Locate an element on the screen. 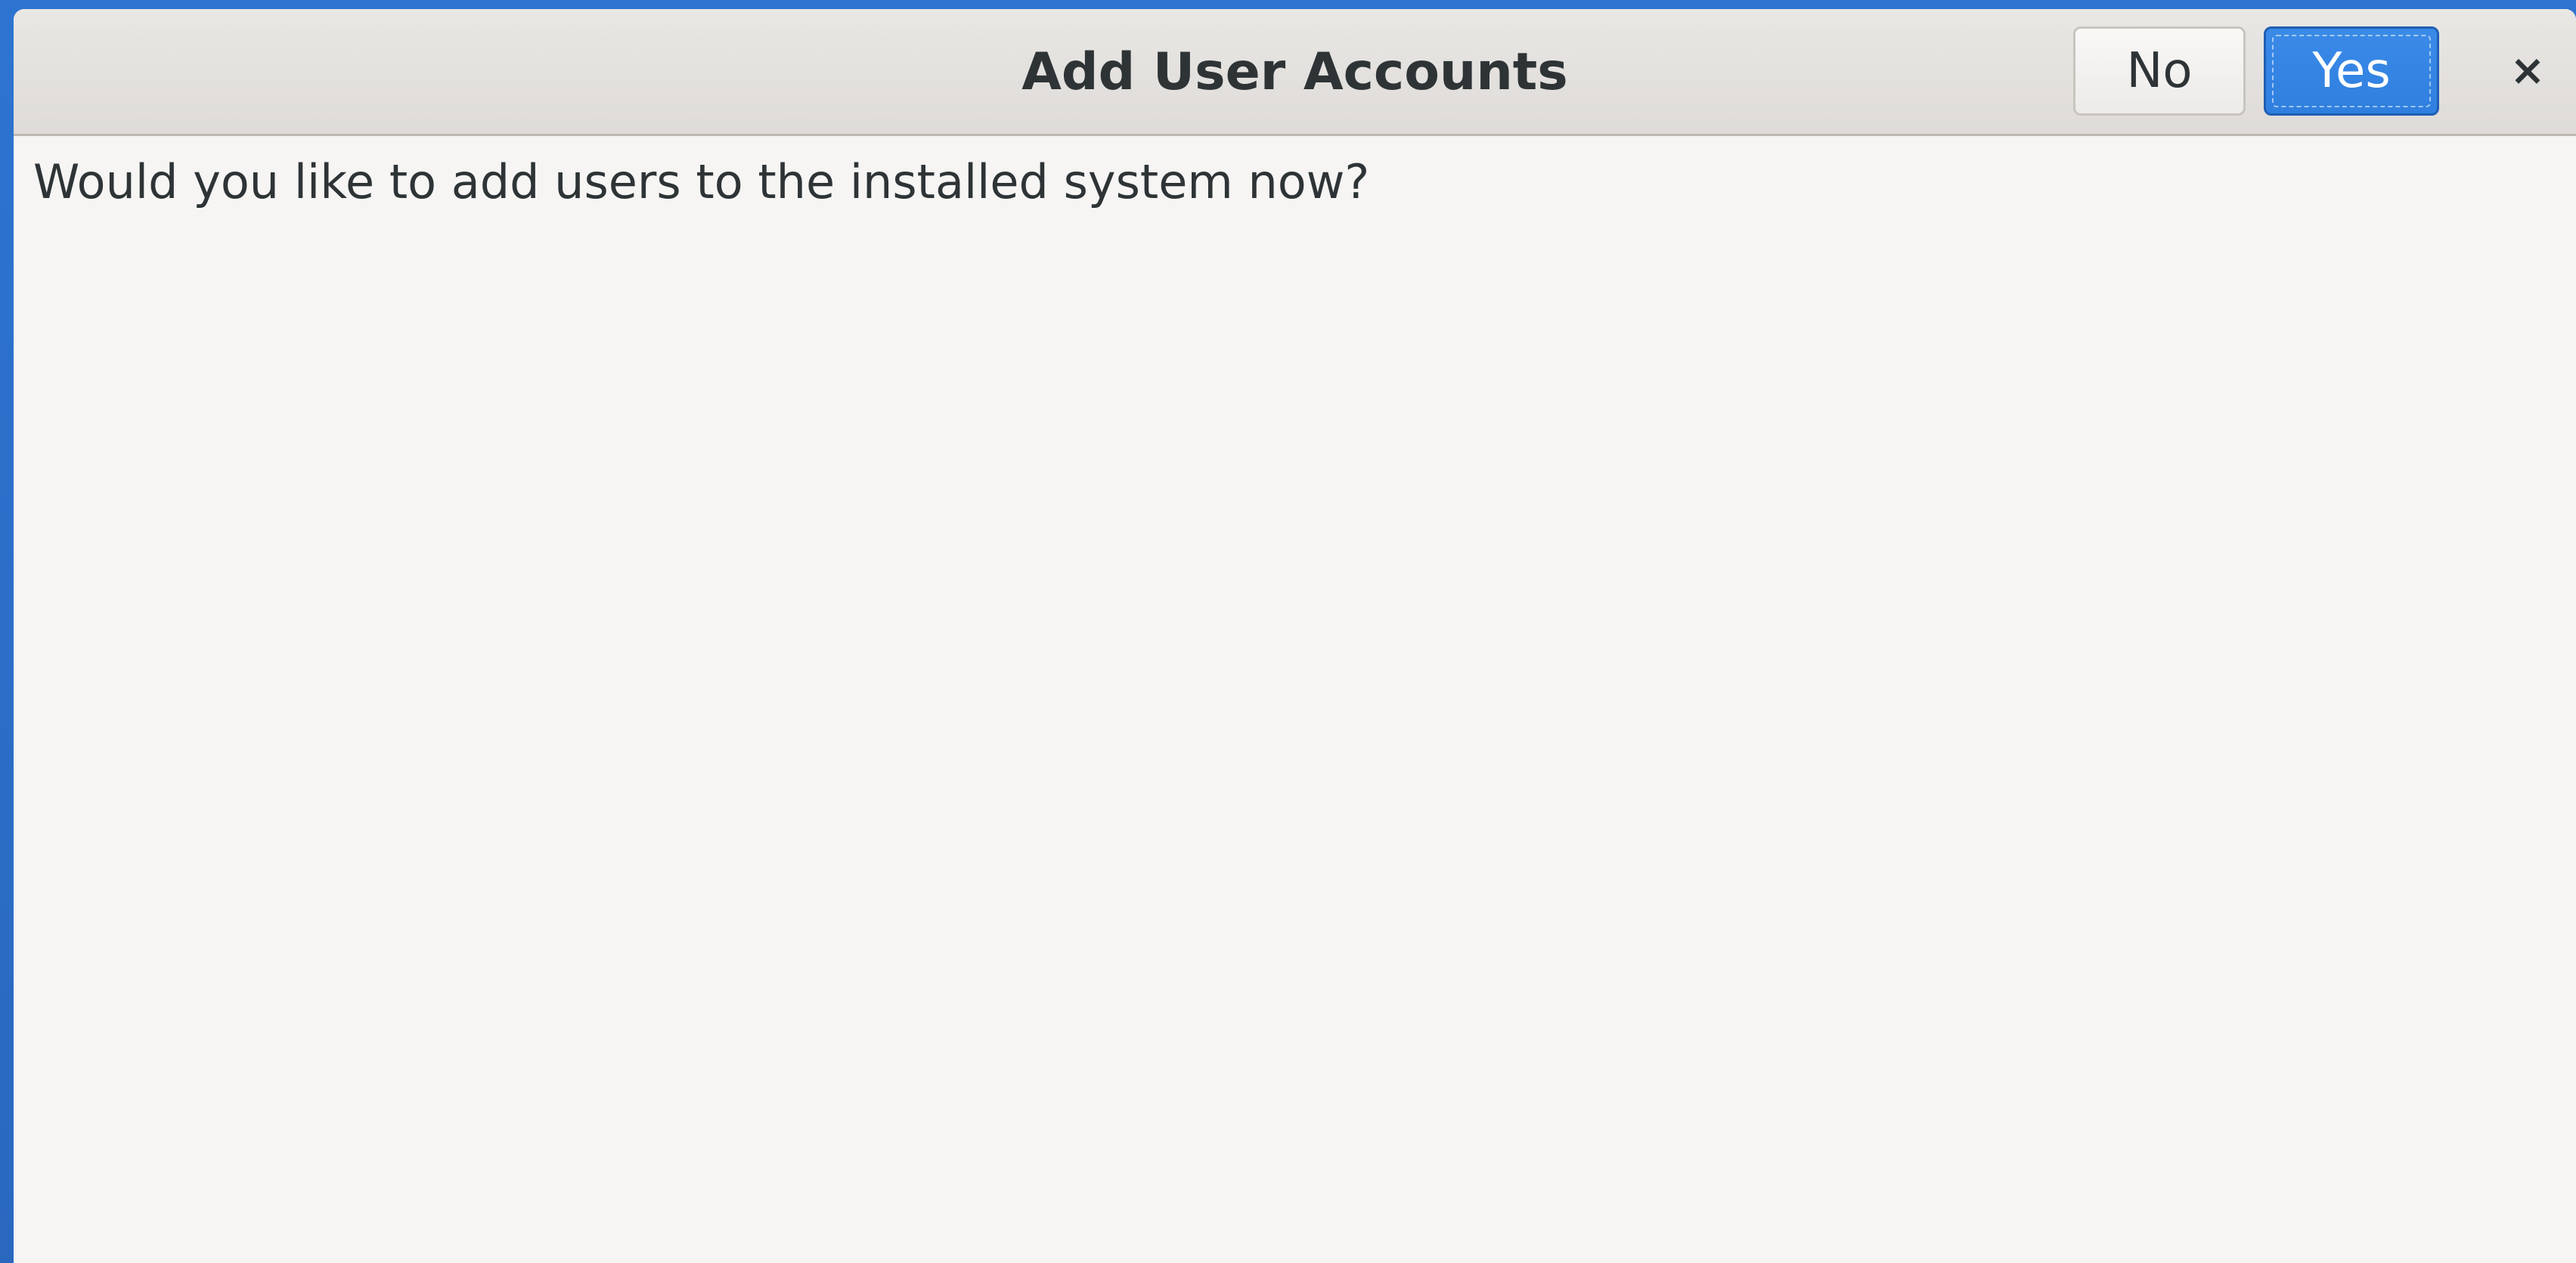  close-icon: × is located at coordinates (2527, 71).